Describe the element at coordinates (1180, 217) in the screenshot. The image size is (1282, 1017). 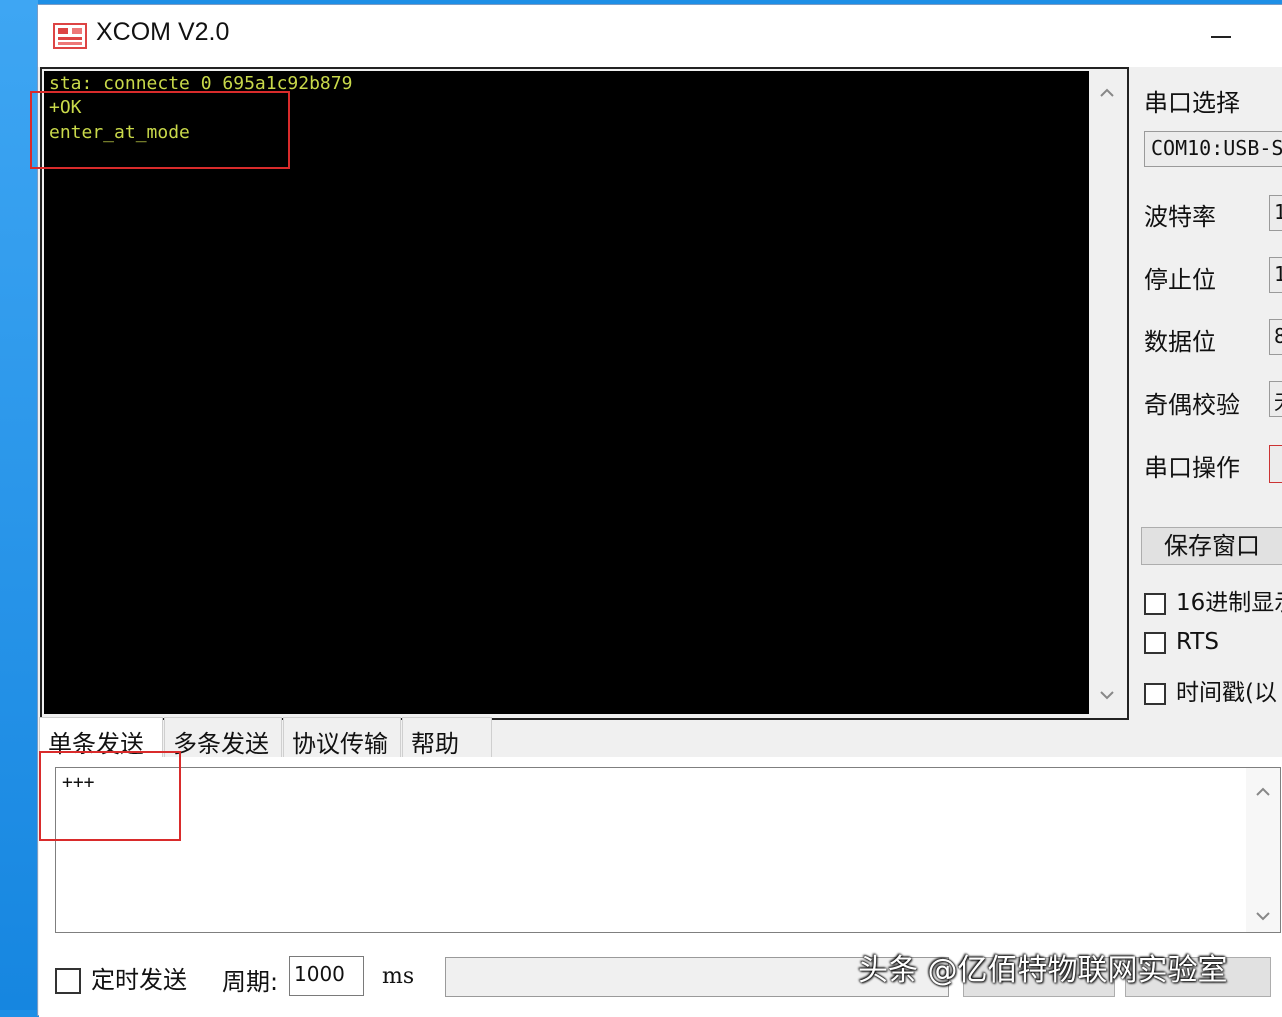
I see `baud-label: 波特率` at that location.